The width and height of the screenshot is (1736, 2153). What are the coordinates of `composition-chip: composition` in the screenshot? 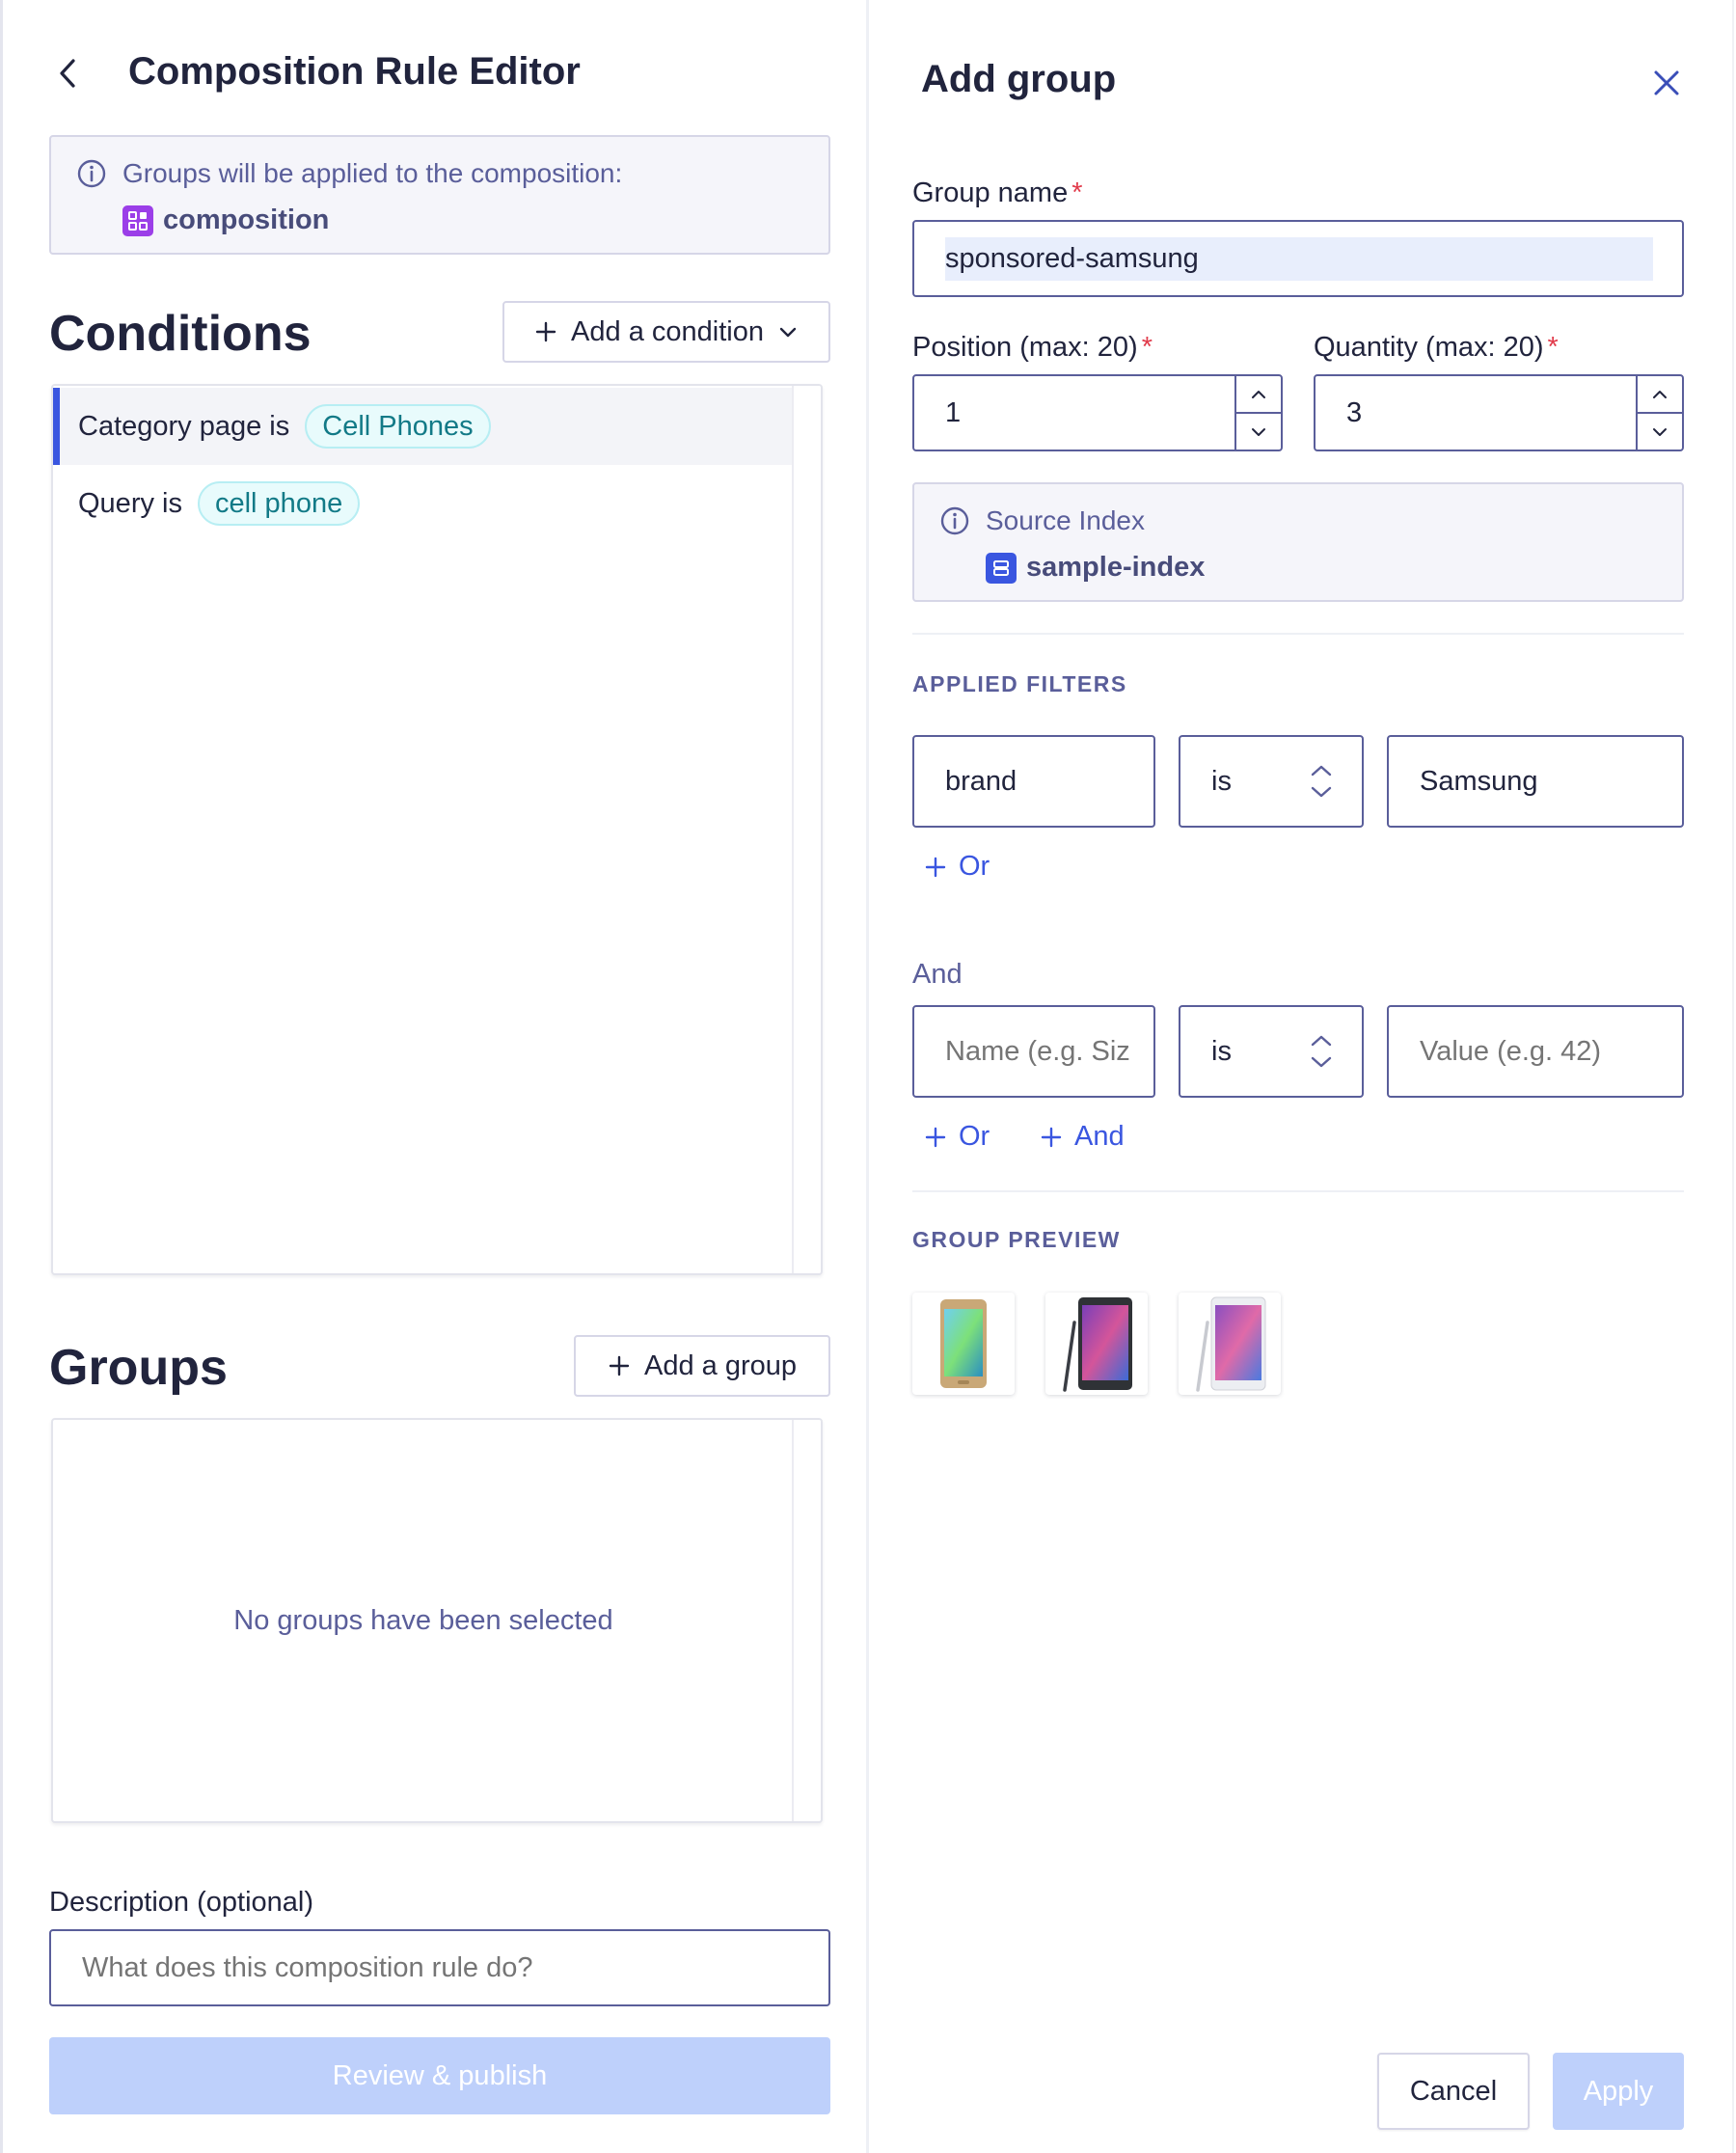 It's located at (226, 220).